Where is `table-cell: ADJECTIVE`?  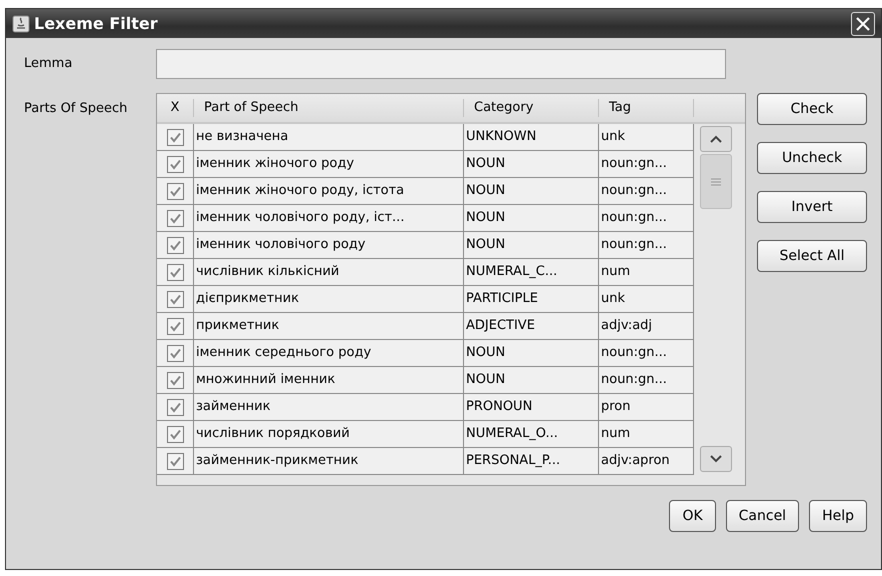 table-cell: ADJECTIVE is located at coordinates (531, 326).